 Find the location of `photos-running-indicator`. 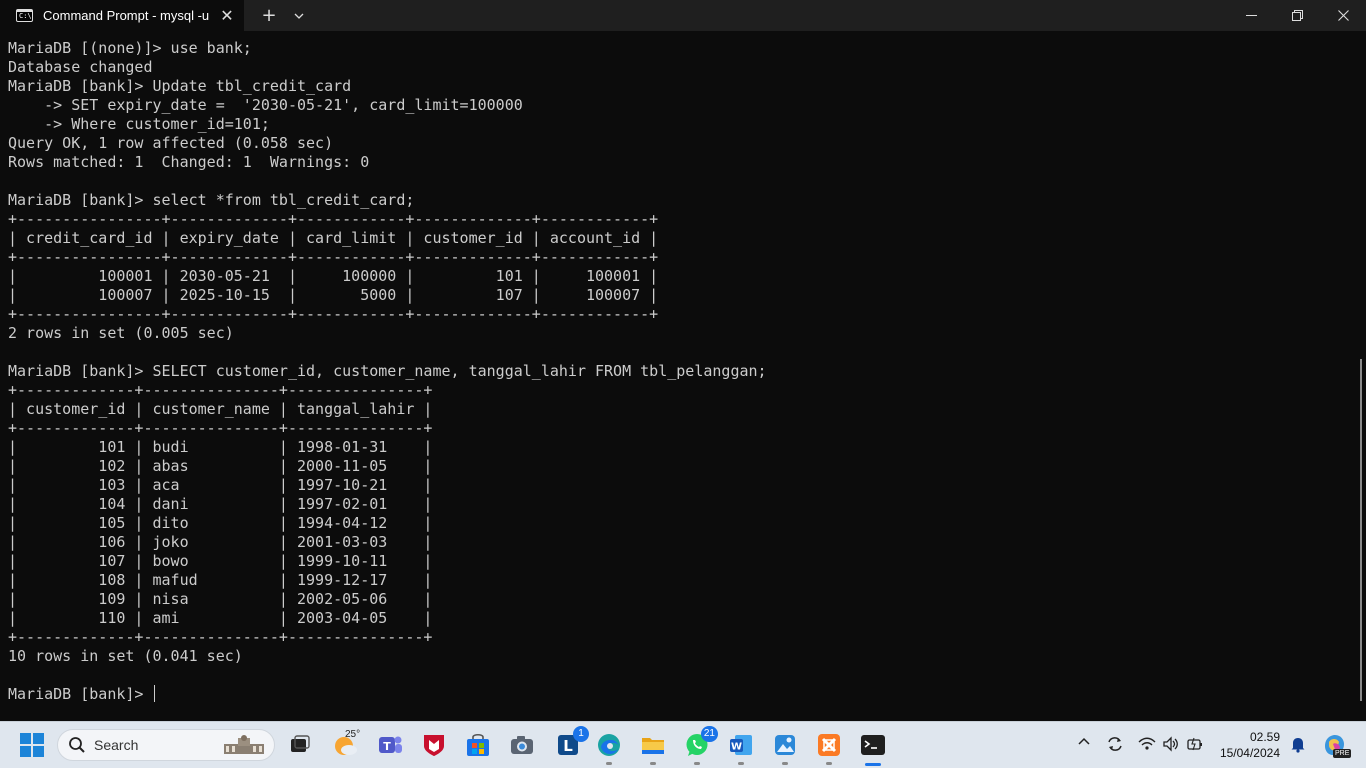

photos-running-indicator is located at coordinates (785, 763).